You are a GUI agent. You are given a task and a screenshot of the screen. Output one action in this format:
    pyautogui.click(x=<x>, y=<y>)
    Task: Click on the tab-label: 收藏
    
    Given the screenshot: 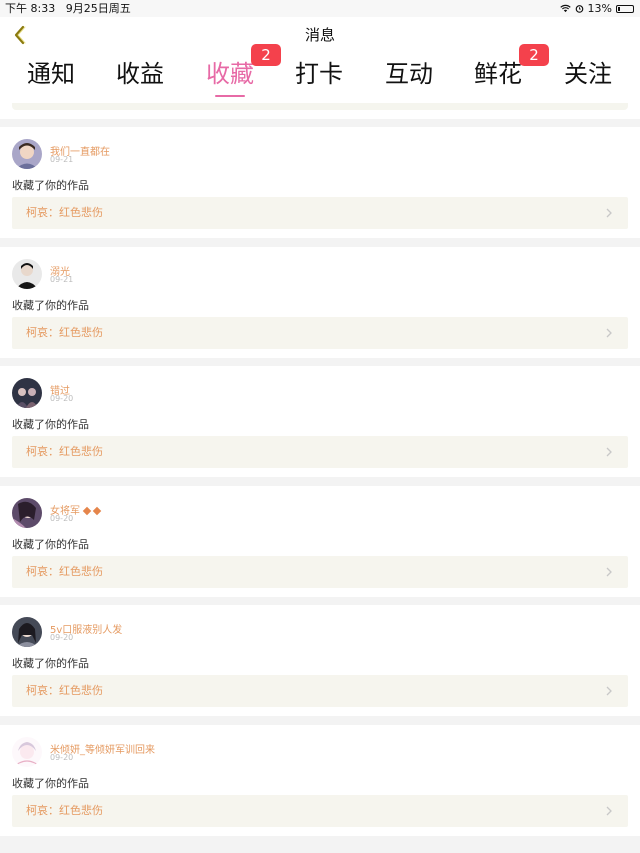 What is the action you would take?
    pyautogui.click(x=230, y=74)
    